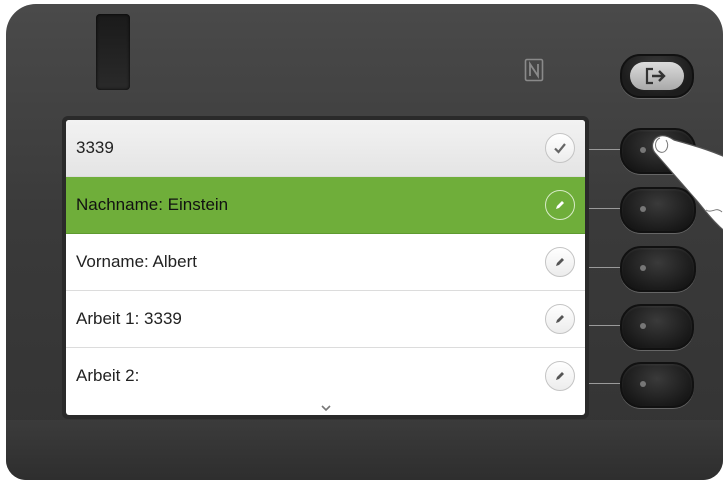  Describe the element at coordinates (136, 261) in the screenshot. I see `row-label: Vorname: Albert` at that location.